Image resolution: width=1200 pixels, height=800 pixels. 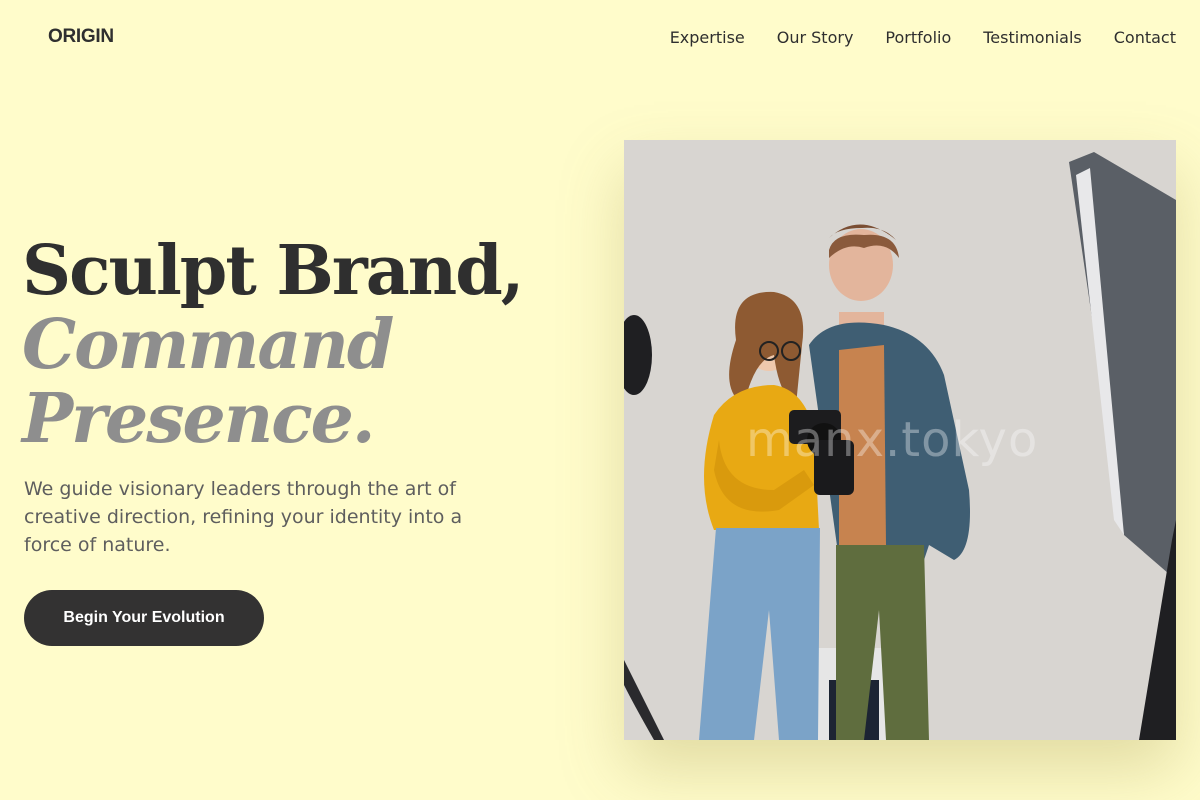 What do you see at coordinates (144, 618) in the screenshot?
I see `begin-evolution-button: Begin Your Evolution` at bounding box center [144, 618].